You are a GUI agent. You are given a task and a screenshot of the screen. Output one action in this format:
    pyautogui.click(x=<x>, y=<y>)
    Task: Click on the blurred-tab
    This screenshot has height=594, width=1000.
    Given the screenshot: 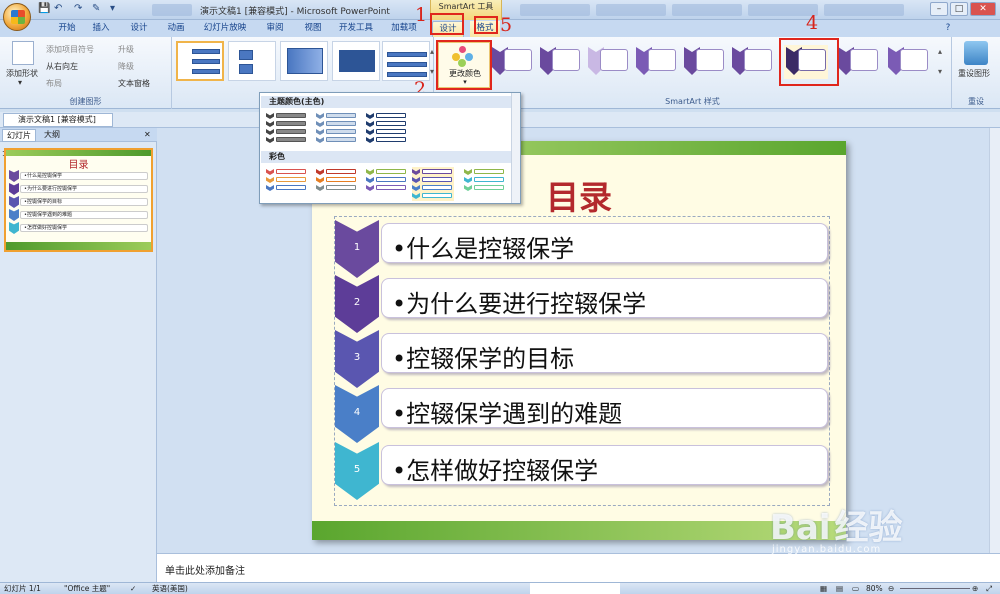 What is the action you would take?
    pyautogui.click(x=555, y=10)
    